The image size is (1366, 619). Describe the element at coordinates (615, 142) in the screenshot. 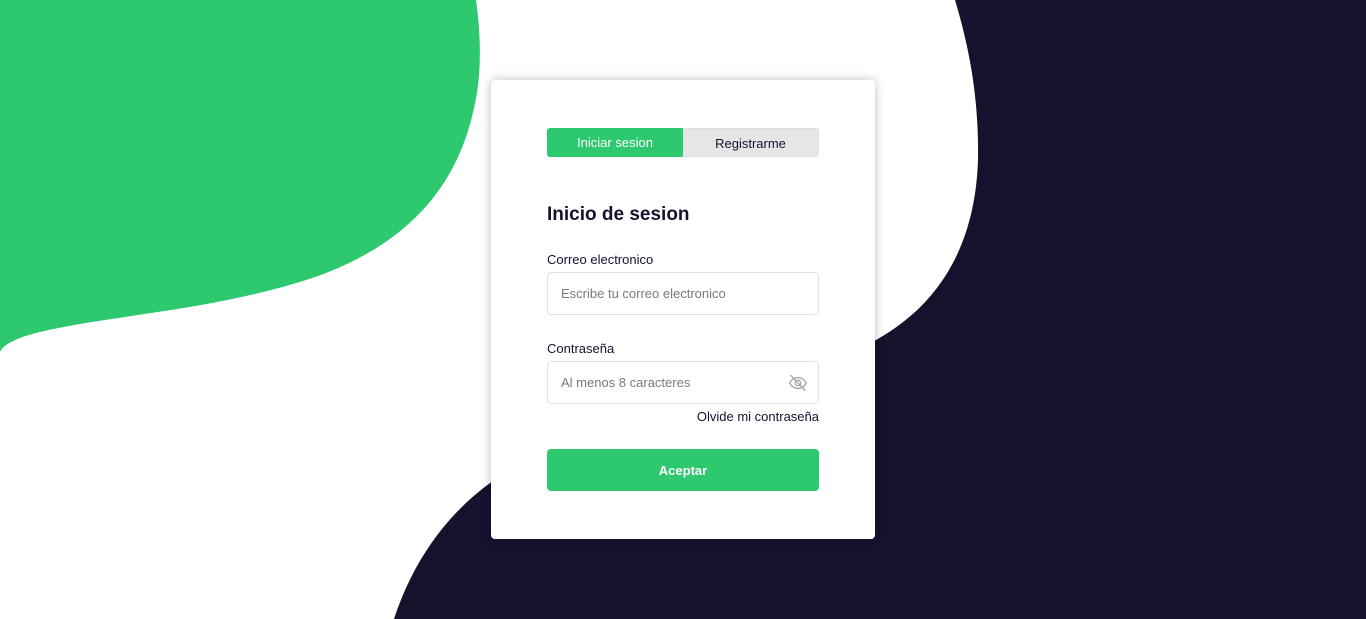

I see `tab-login: Iniciar sesion` at that location.